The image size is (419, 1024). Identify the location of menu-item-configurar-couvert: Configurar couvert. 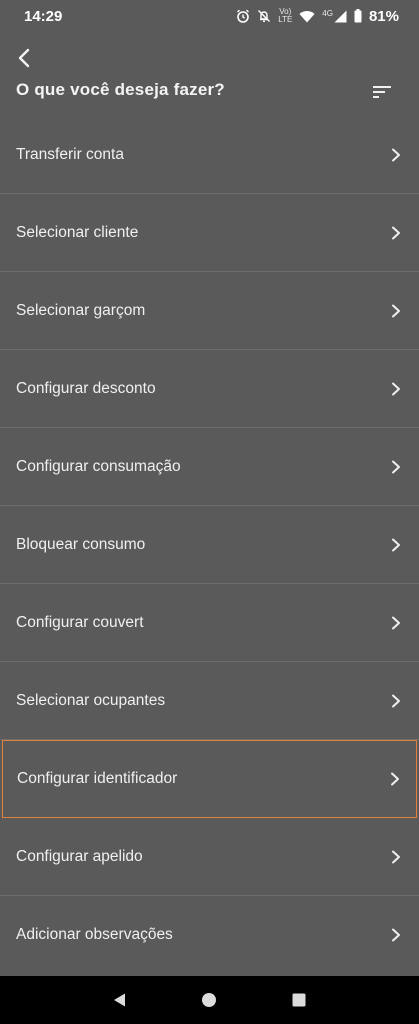
(209, 623).